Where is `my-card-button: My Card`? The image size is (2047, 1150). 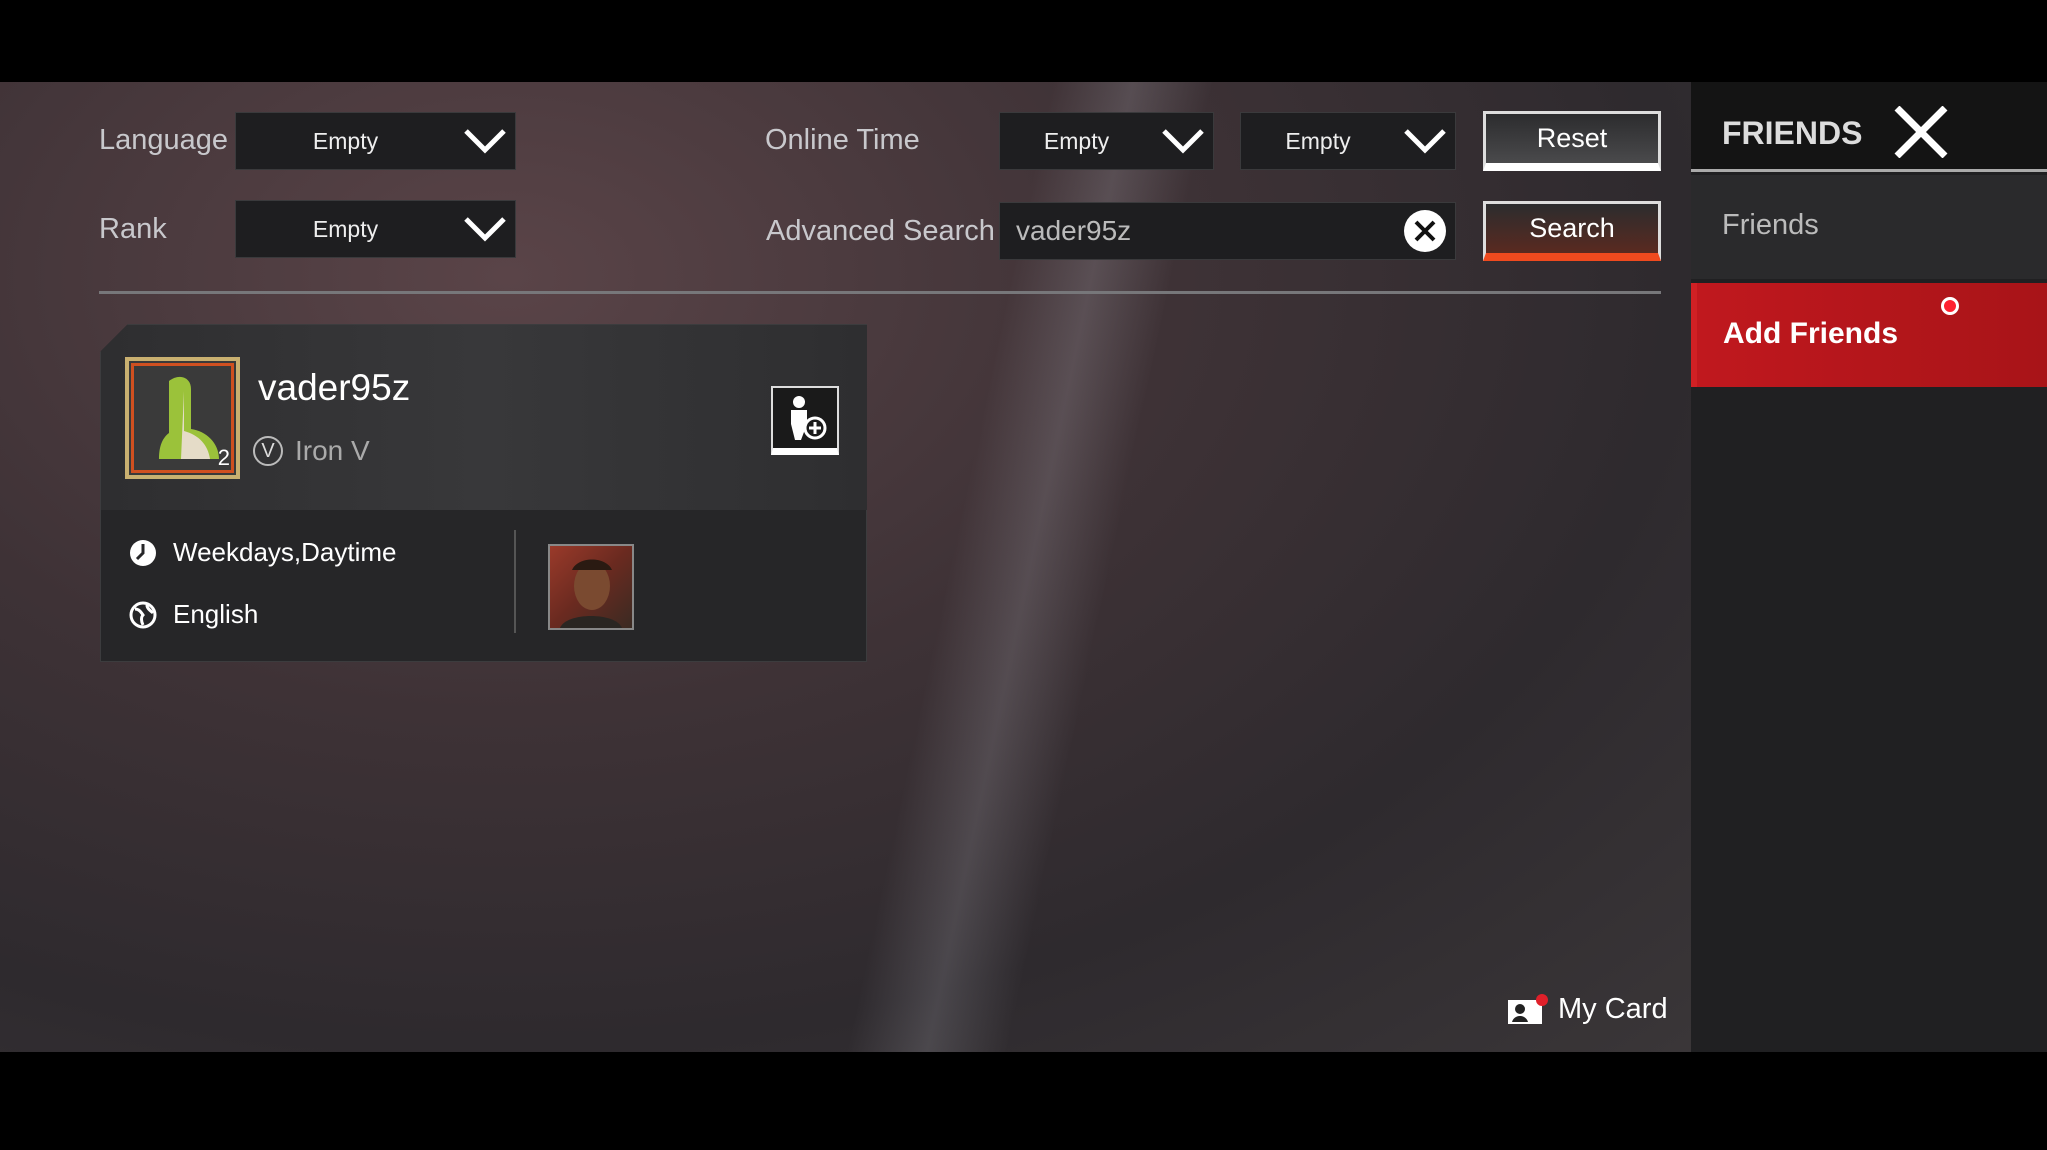
my-card-button: My Card is located at coordinates (1613, 1009).